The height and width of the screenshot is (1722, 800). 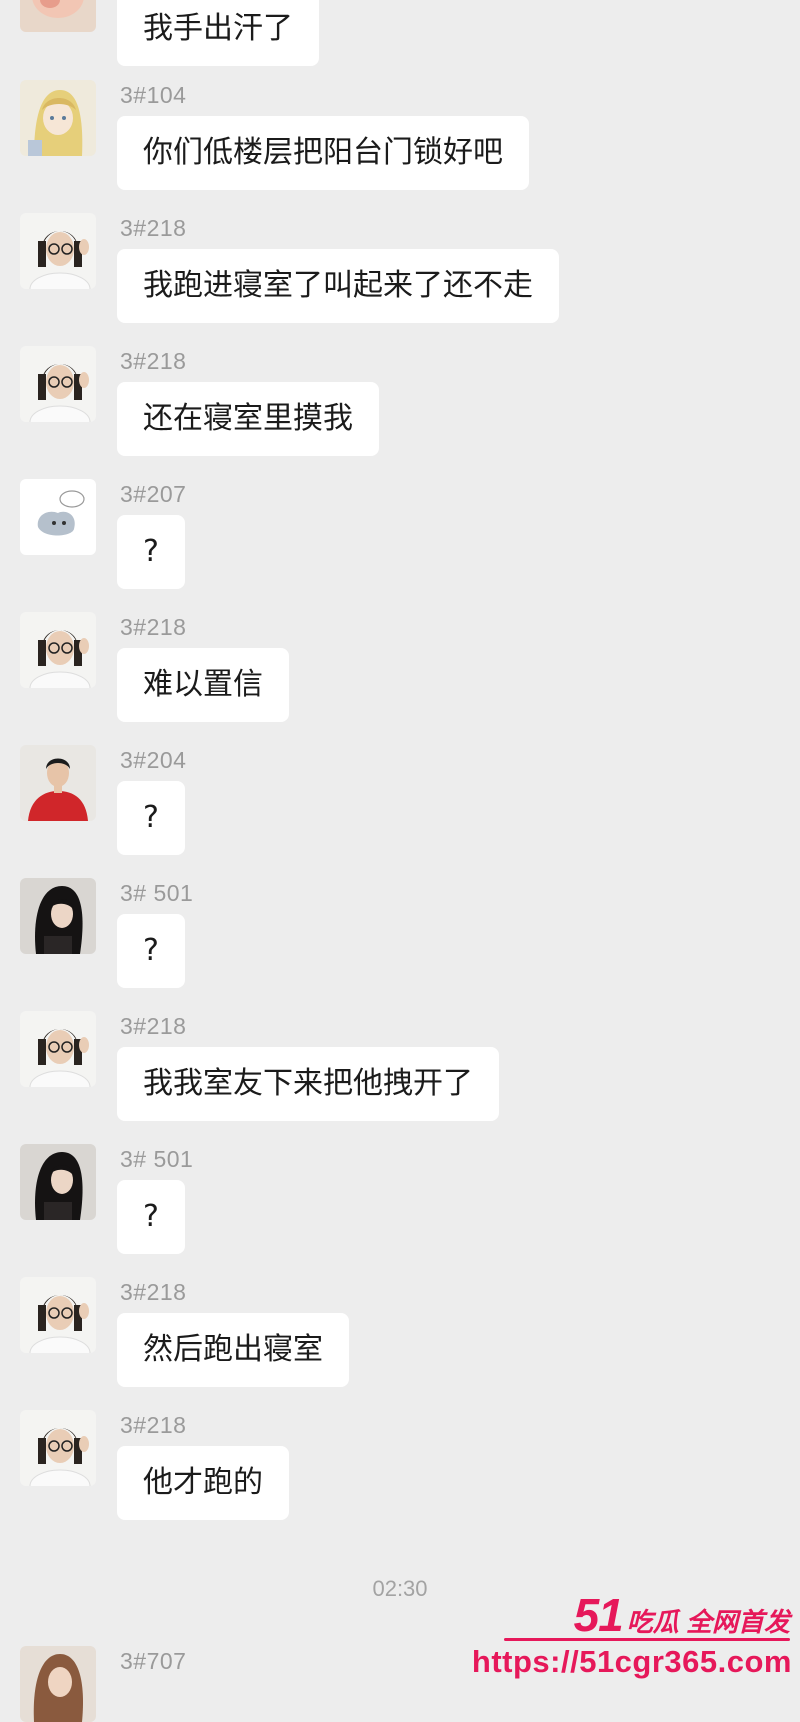 I want to click on watermark-brand: 51 吃瓜 全网首发, so click(x=682, y=1615).